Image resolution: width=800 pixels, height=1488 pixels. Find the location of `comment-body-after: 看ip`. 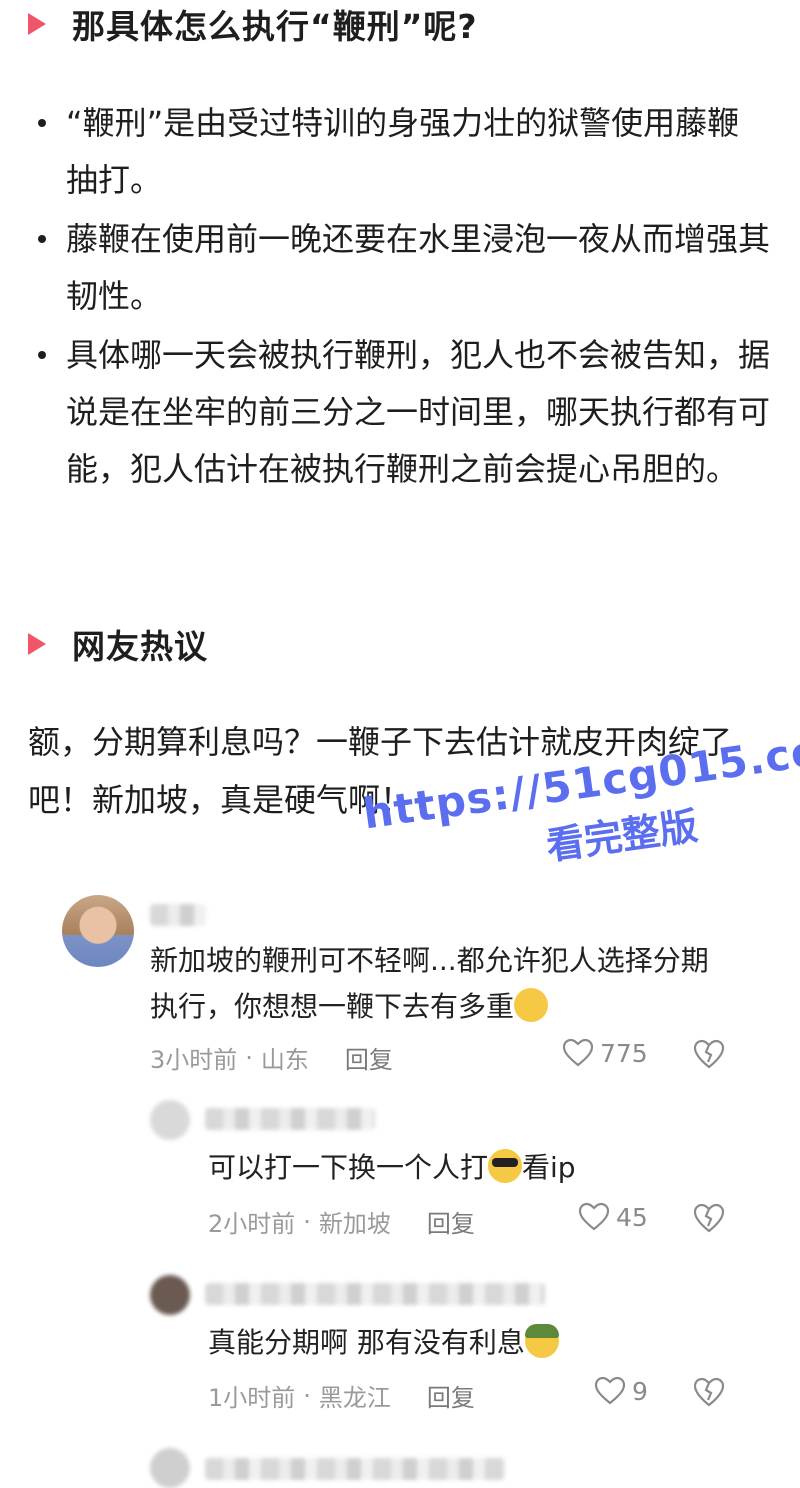

comment-body-after: 看ip is located at coordinates (549, 1167).